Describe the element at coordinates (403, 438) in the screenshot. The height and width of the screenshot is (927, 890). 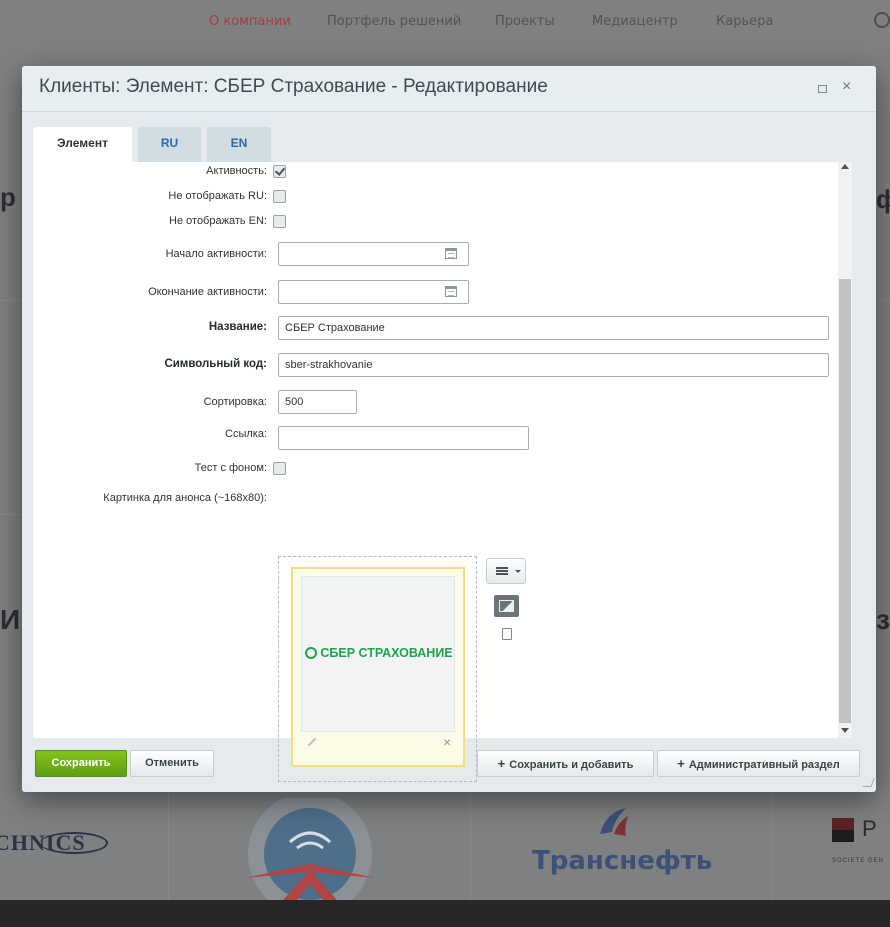
I see `link-input` at that location.